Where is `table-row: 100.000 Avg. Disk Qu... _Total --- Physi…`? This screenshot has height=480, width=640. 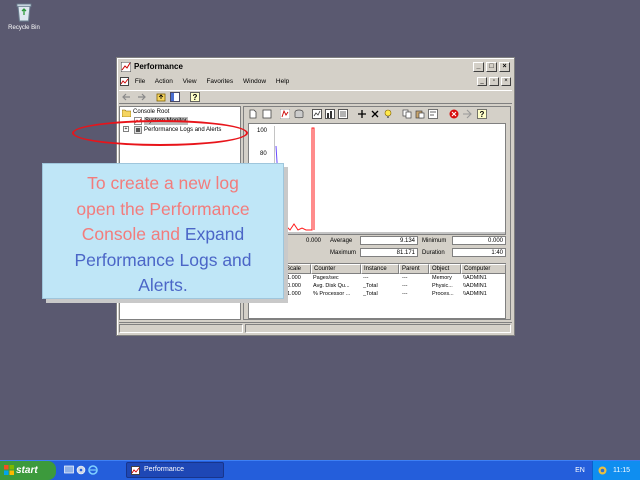
table-row: 100.000 Avg. Disk Qu... _Total --- Physi… is located at coordinates (377, 287).